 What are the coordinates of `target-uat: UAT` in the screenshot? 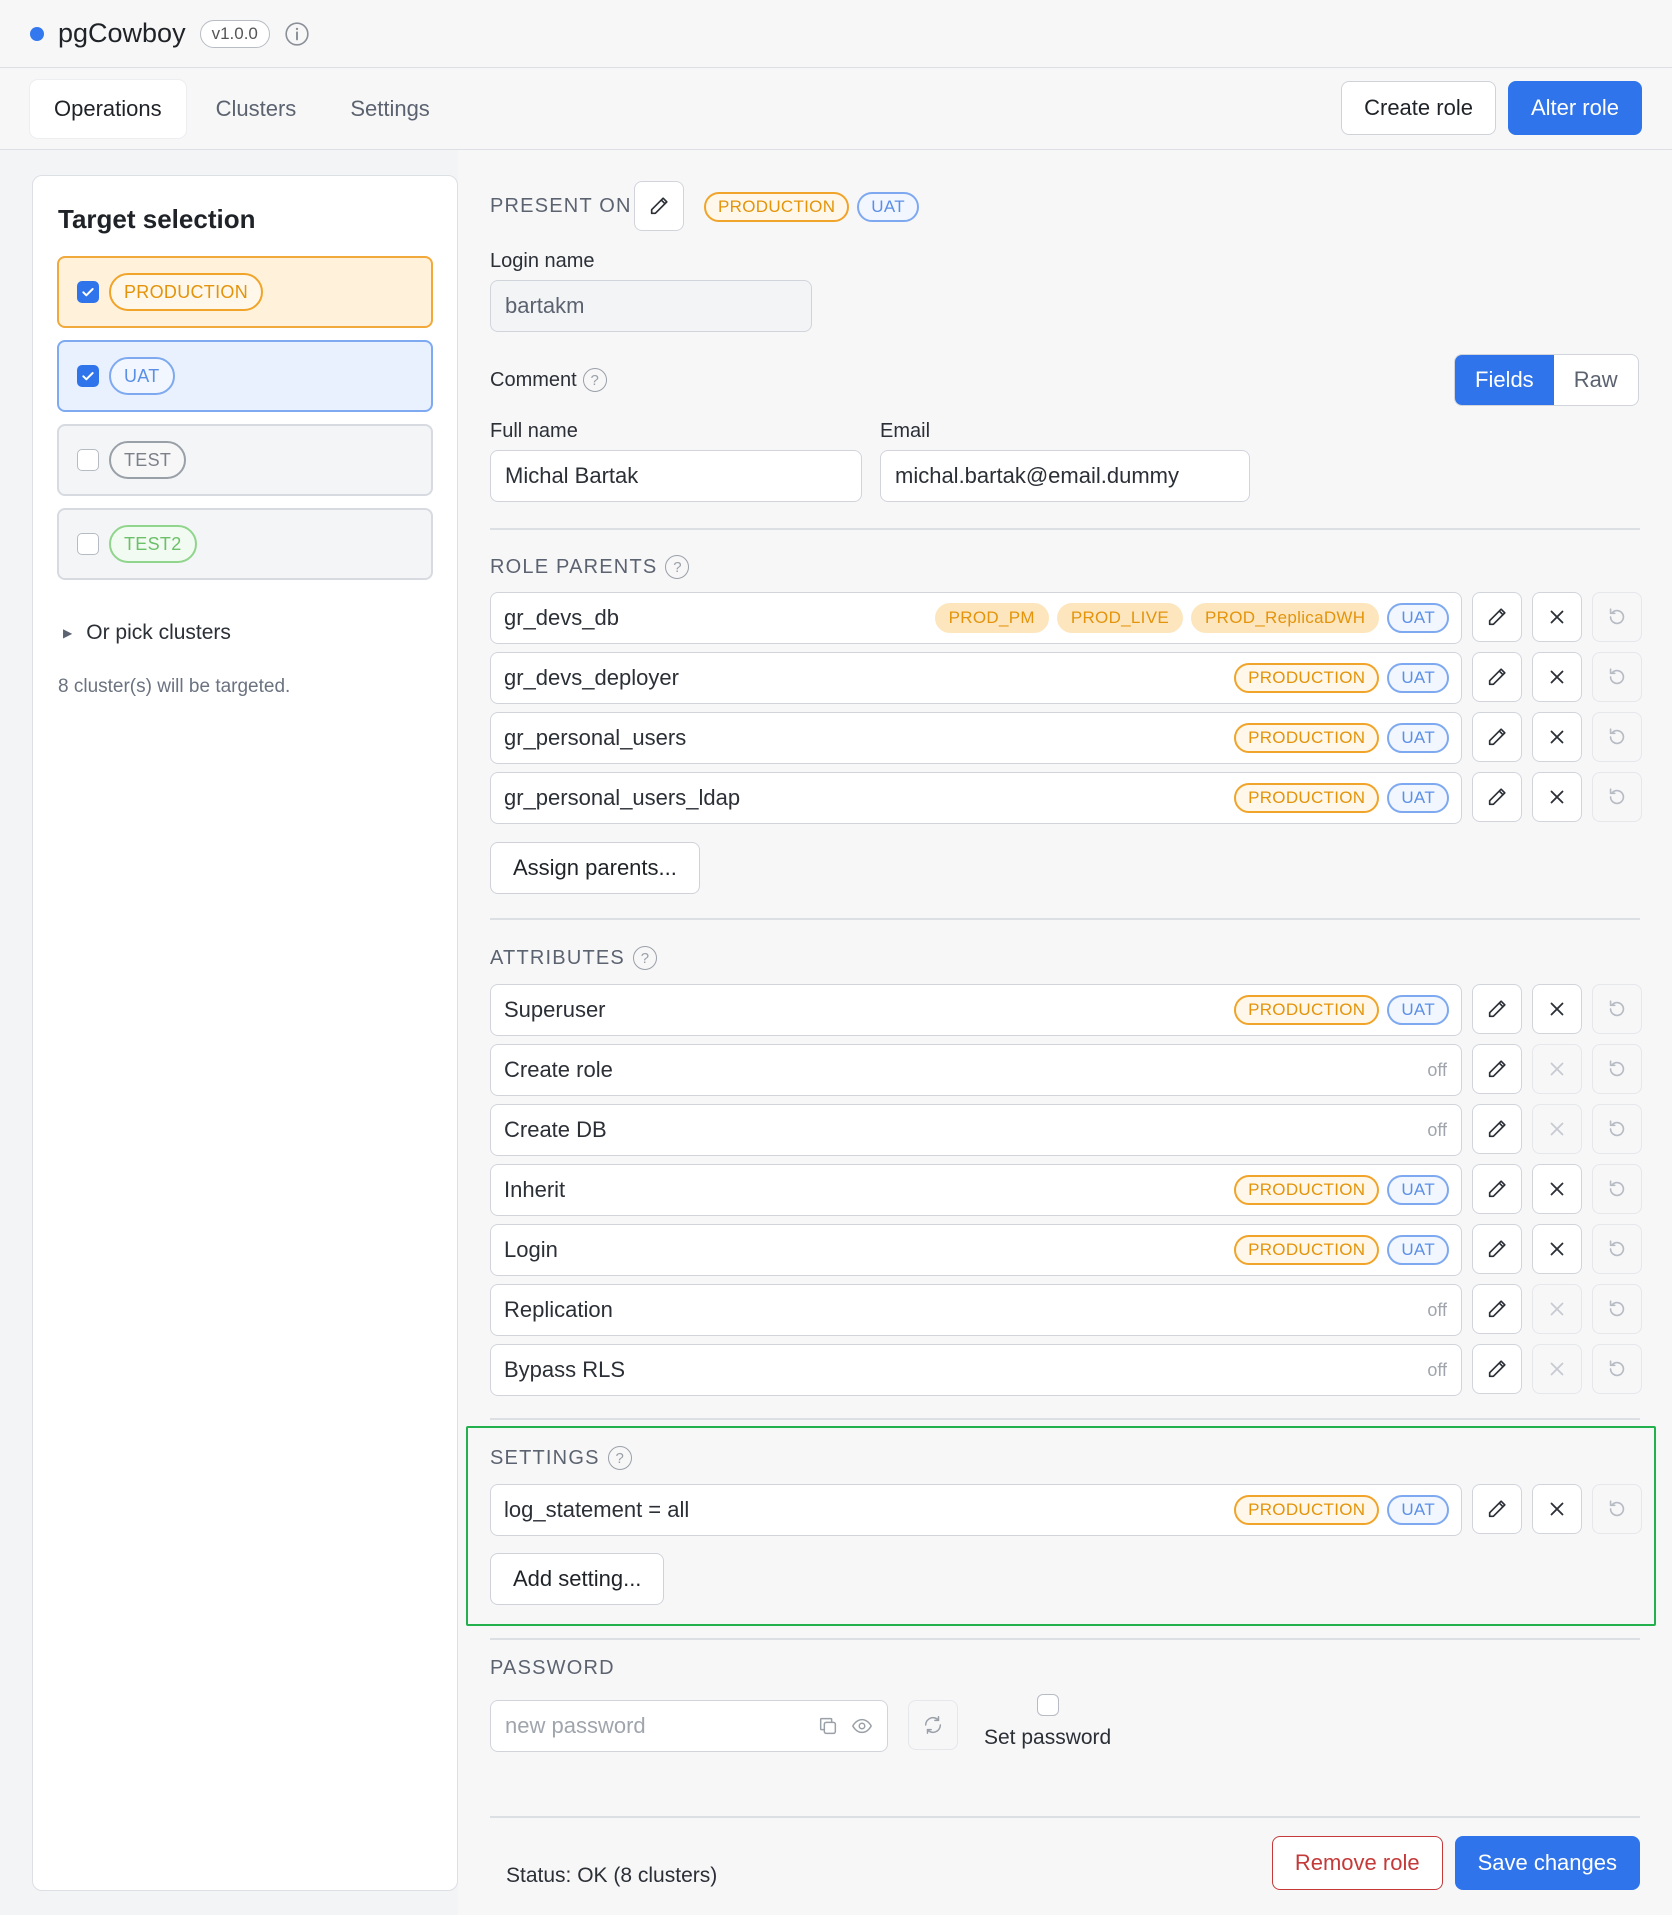 It's located at (245, 376).